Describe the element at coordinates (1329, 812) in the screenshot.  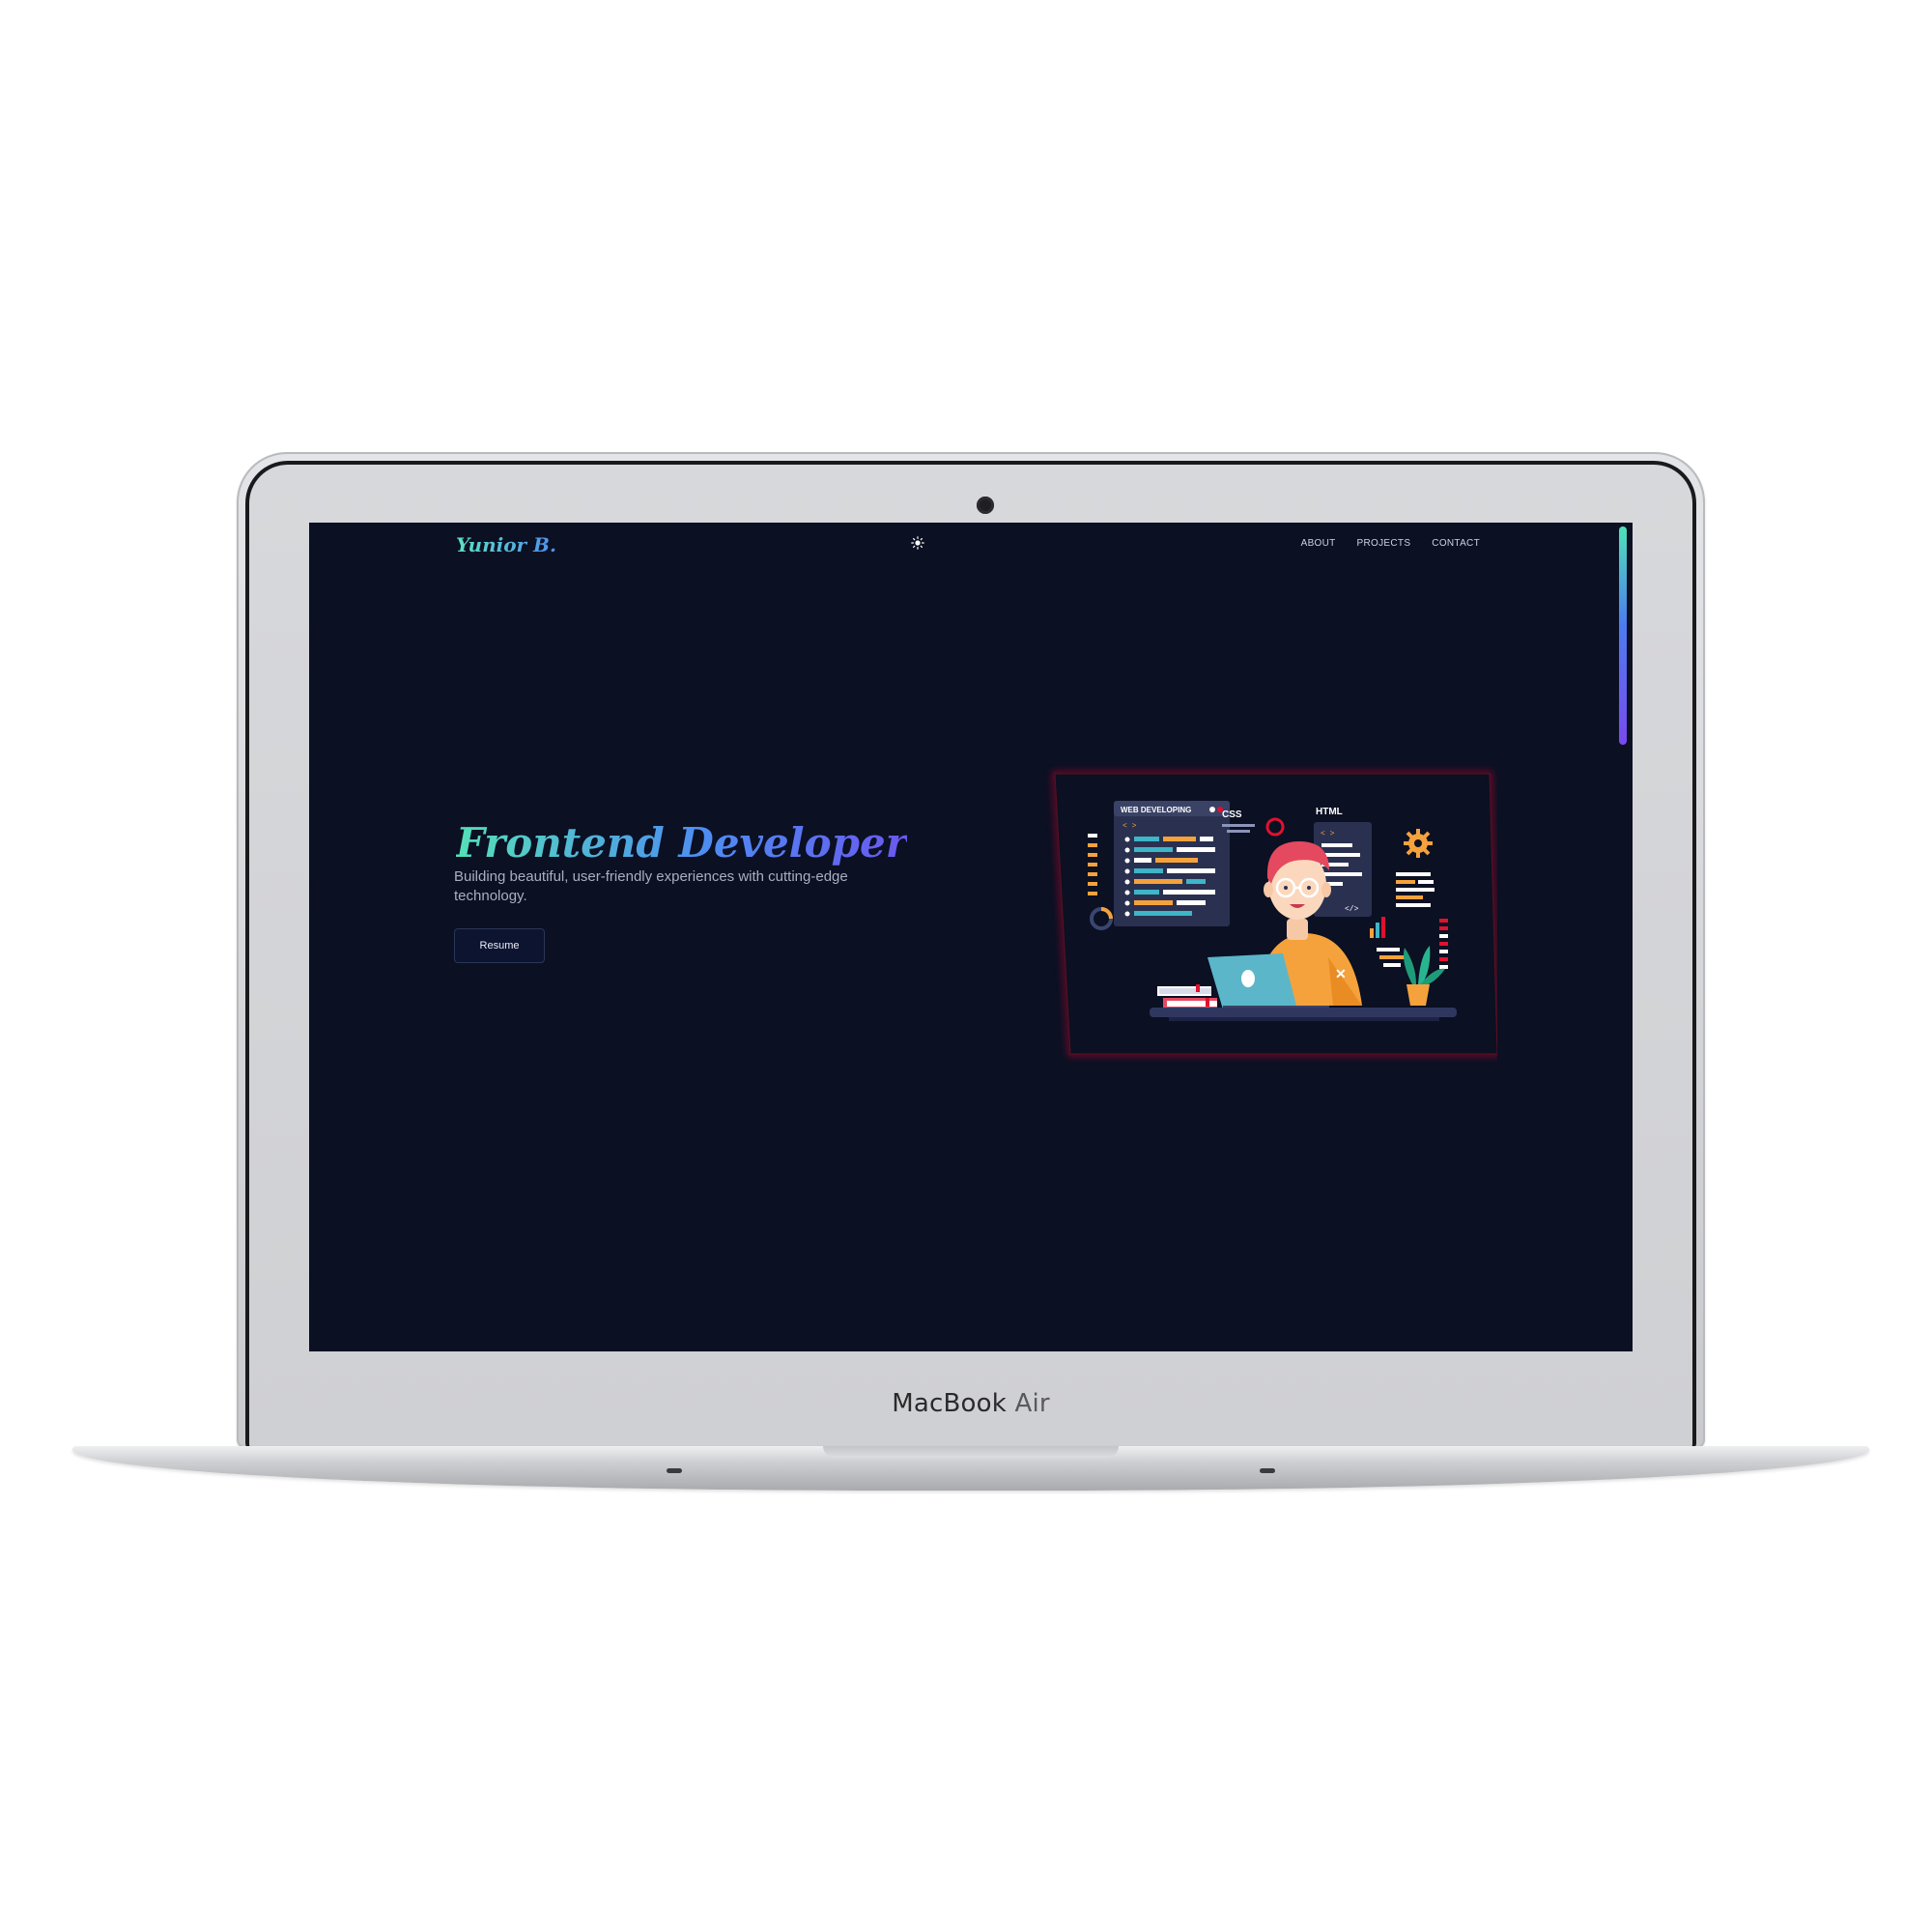
I see `html-label: HTML` at that location.